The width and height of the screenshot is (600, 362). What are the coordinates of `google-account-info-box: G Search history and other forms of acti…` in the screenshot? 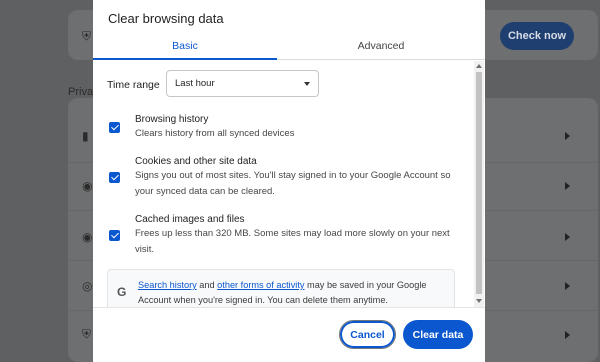 It's located at (281, 288).